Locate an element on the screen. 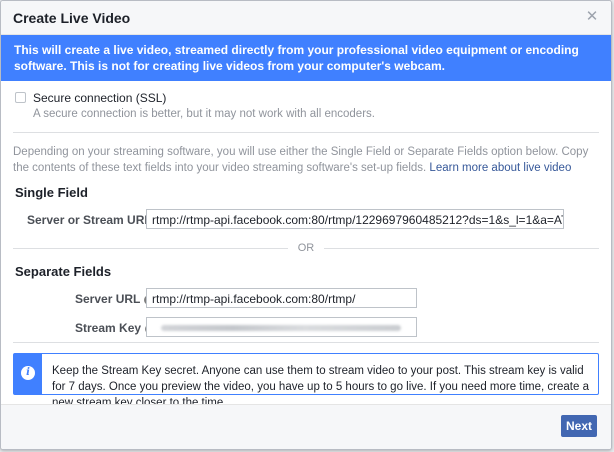 This screenshot has width=614, height=452. separate-fields-title: Separate Fields is located at coordinates (63, 271).